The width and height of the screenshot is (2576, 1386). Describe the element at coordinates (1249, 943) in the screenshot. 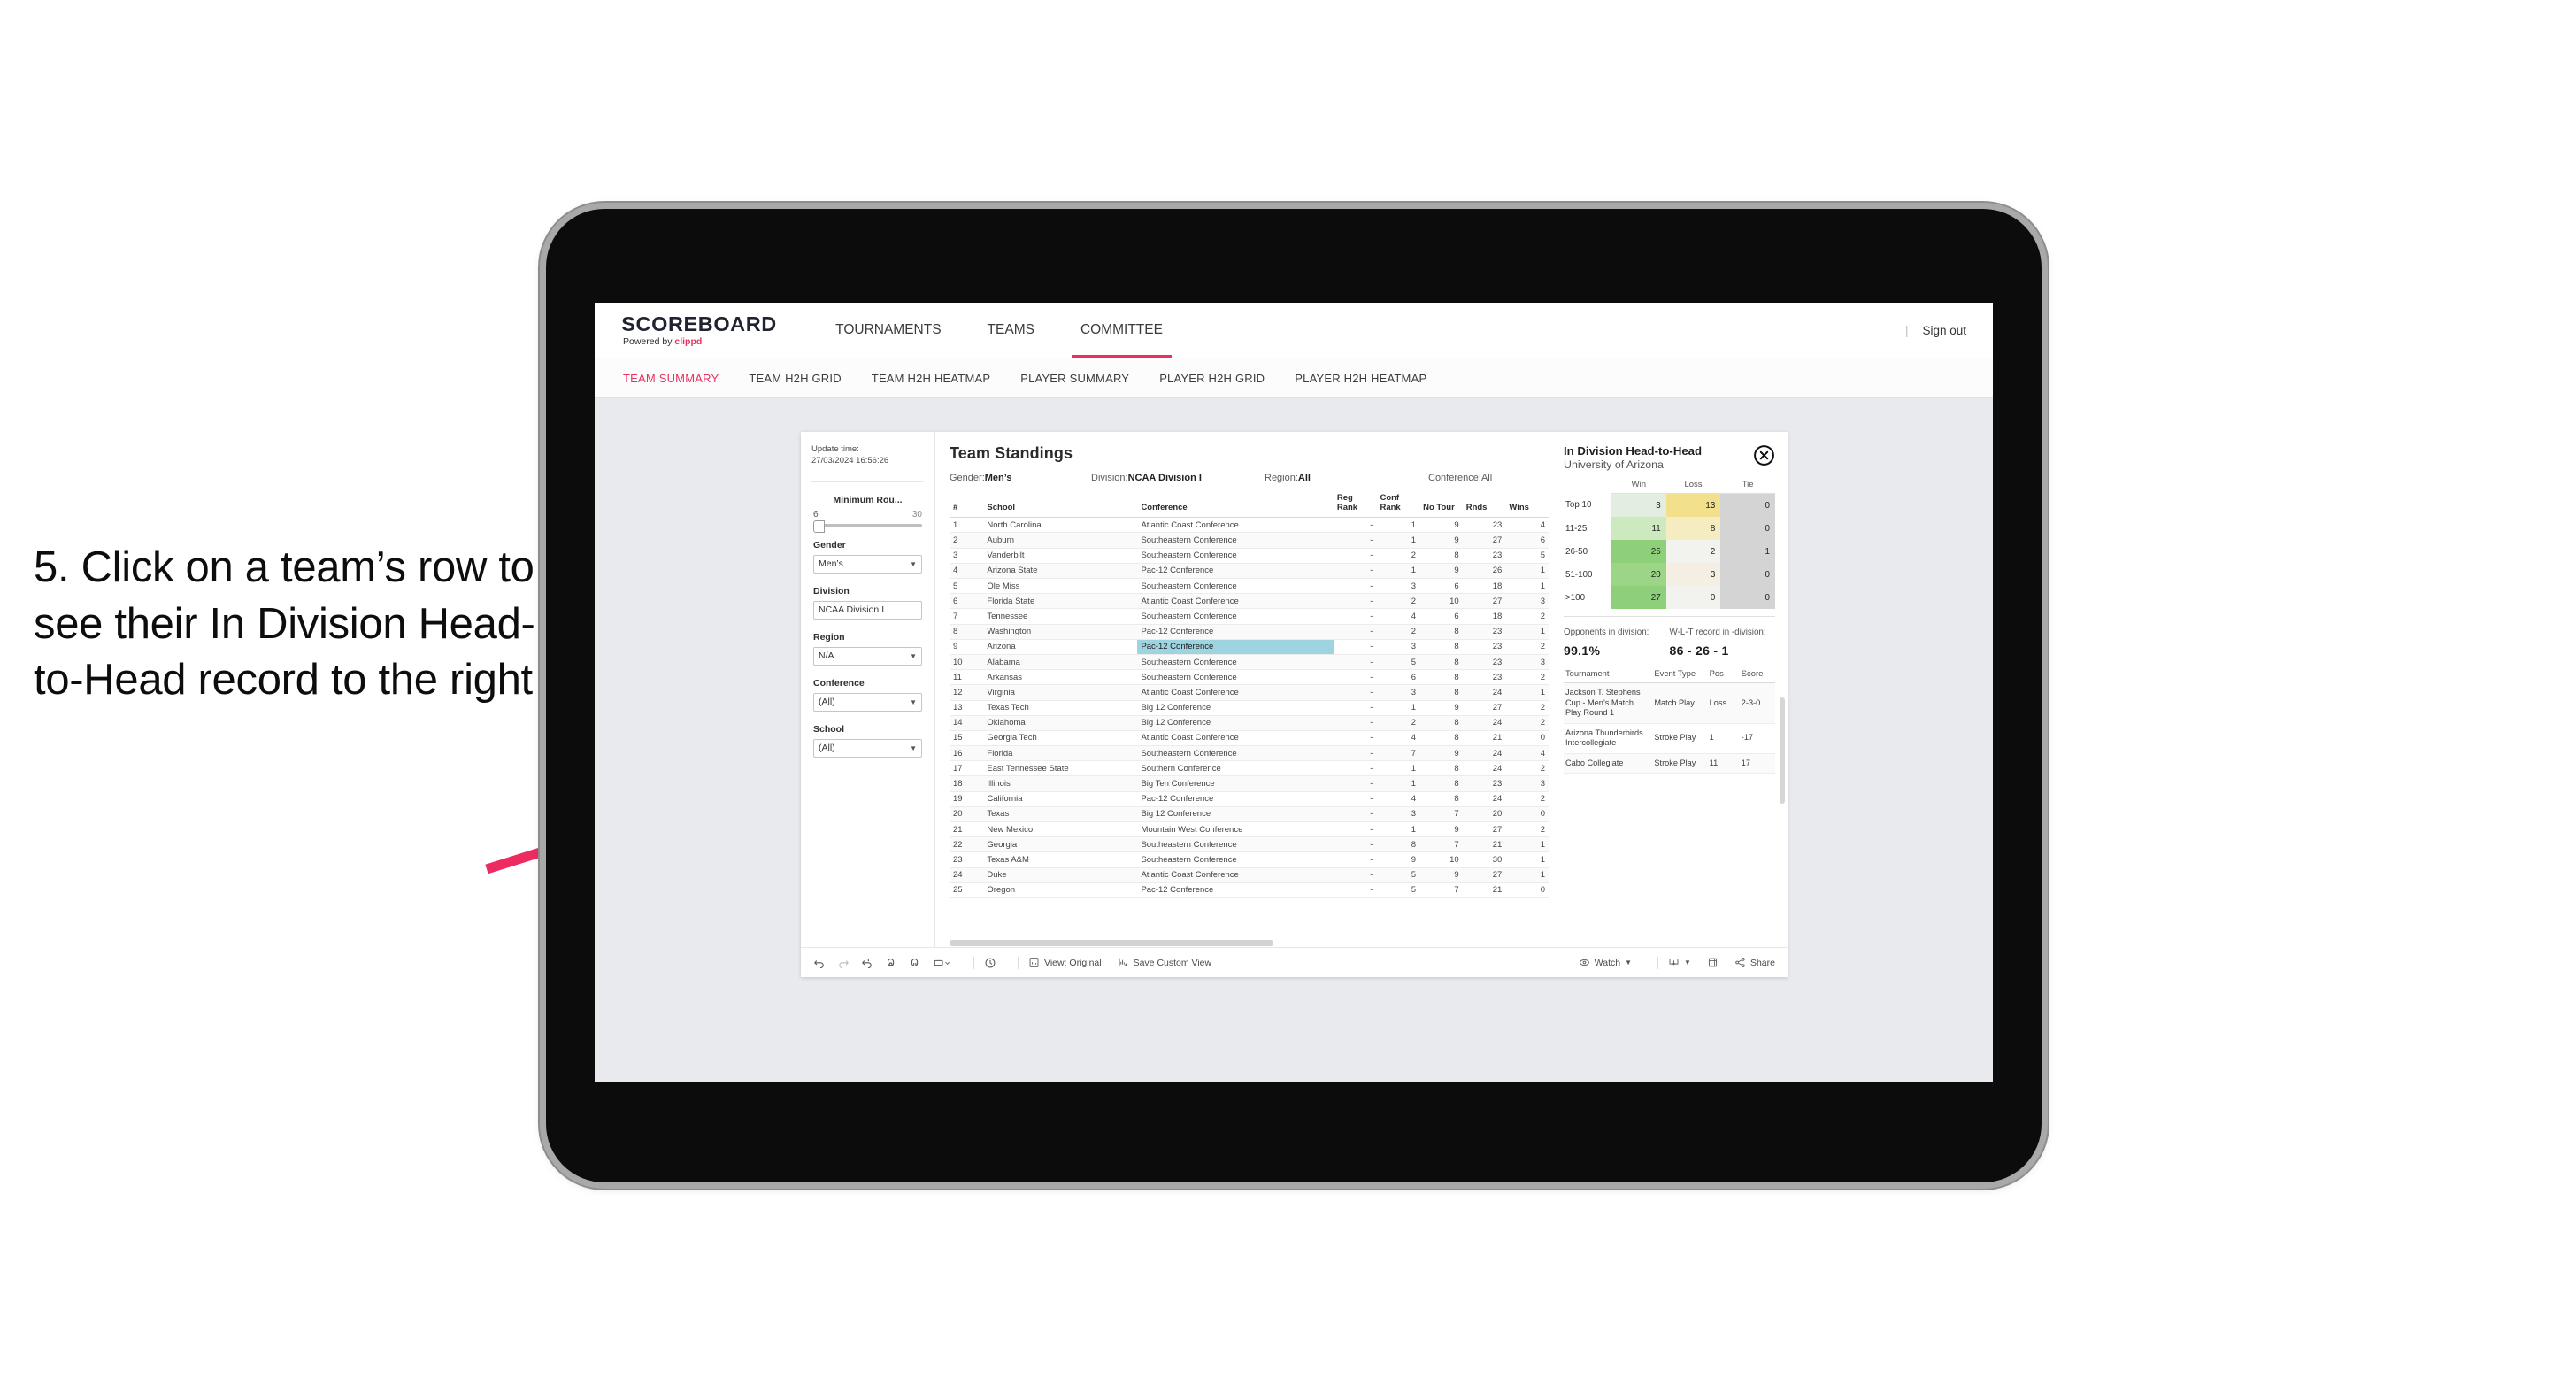

I see `horizontal-scrollbar` at that location.